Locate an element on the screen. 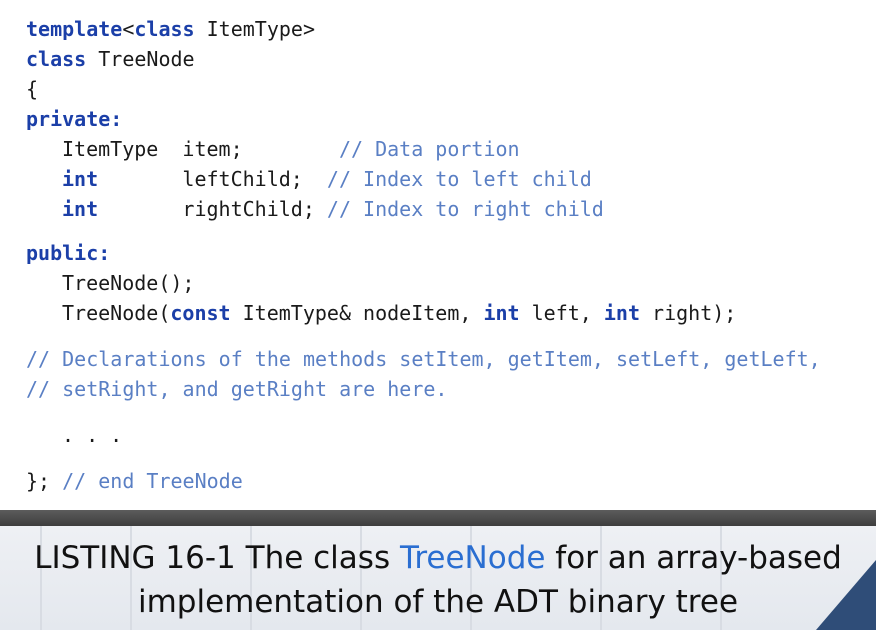 Image resolution: width=876 pixels, height=630 pixels. code-line: ItemType item; // Data portion is located at coordinates (291, 149).